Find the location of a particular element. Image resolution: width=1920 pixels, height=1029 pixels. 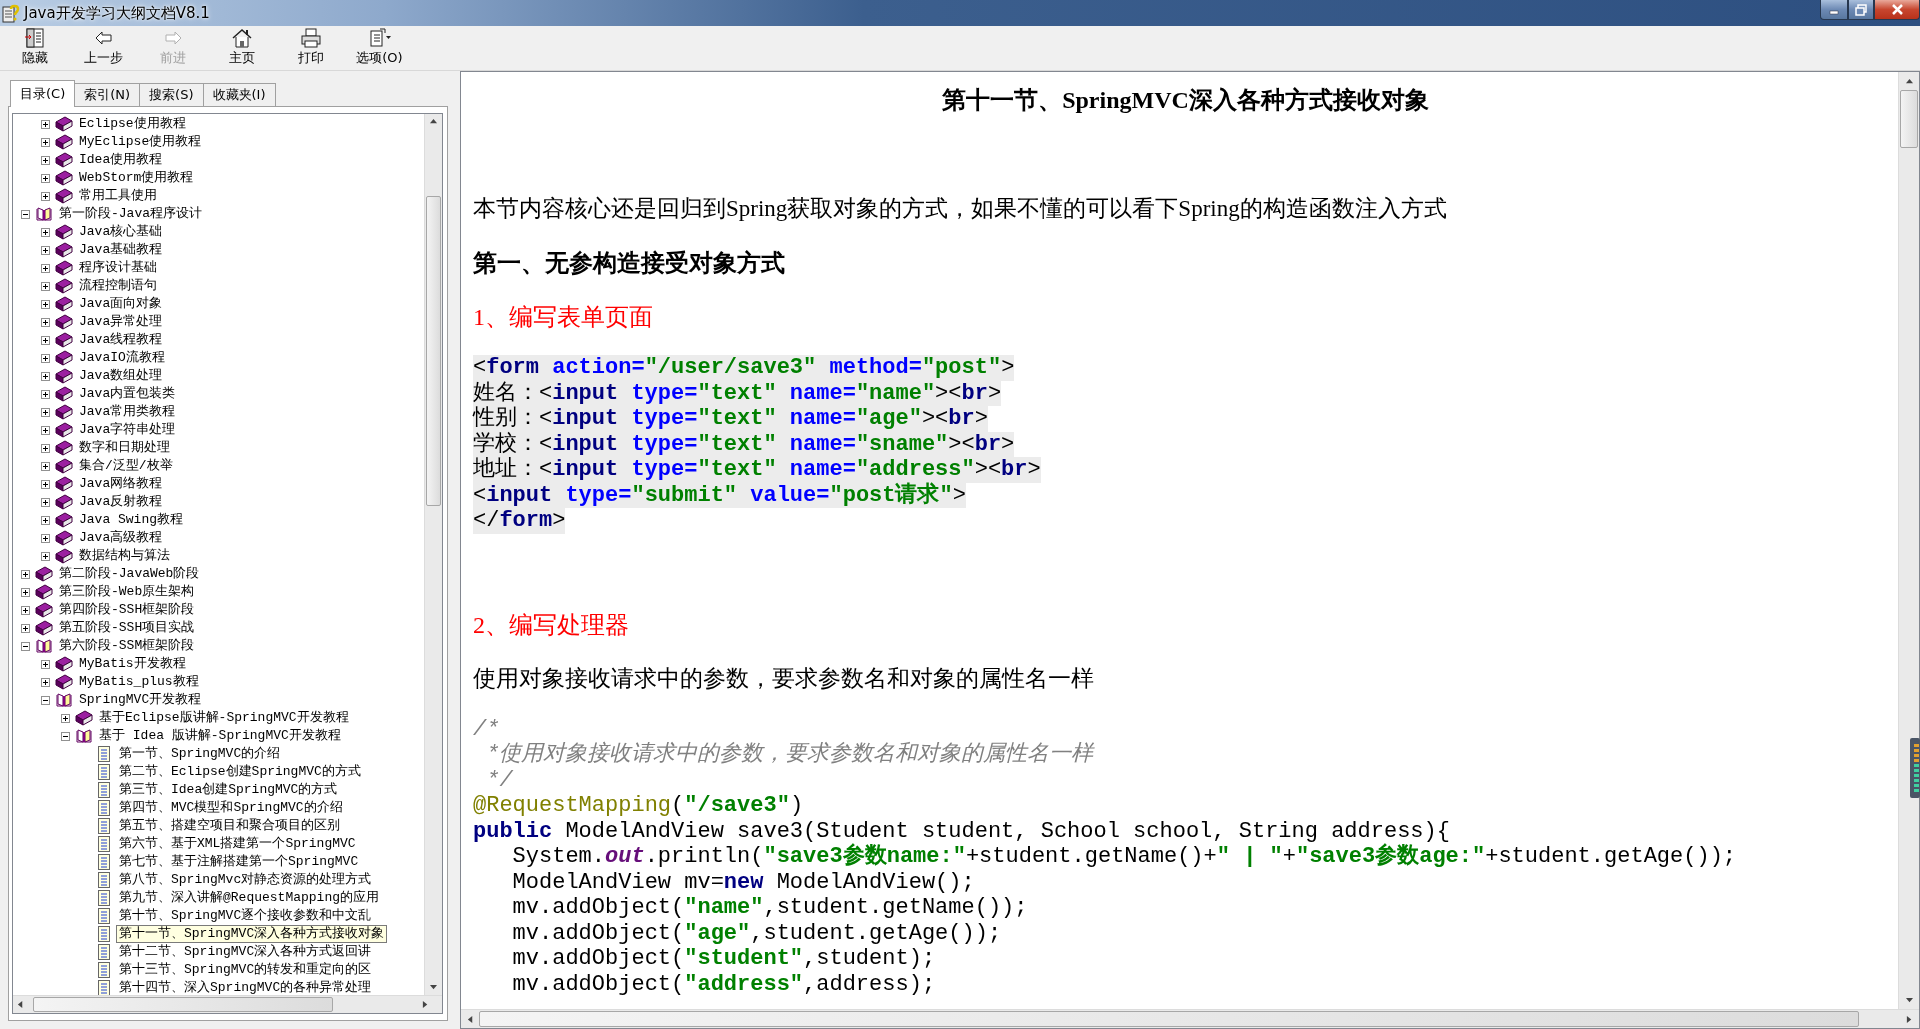

tree-item: Java异常处理 is located at coordinates (121, 322).